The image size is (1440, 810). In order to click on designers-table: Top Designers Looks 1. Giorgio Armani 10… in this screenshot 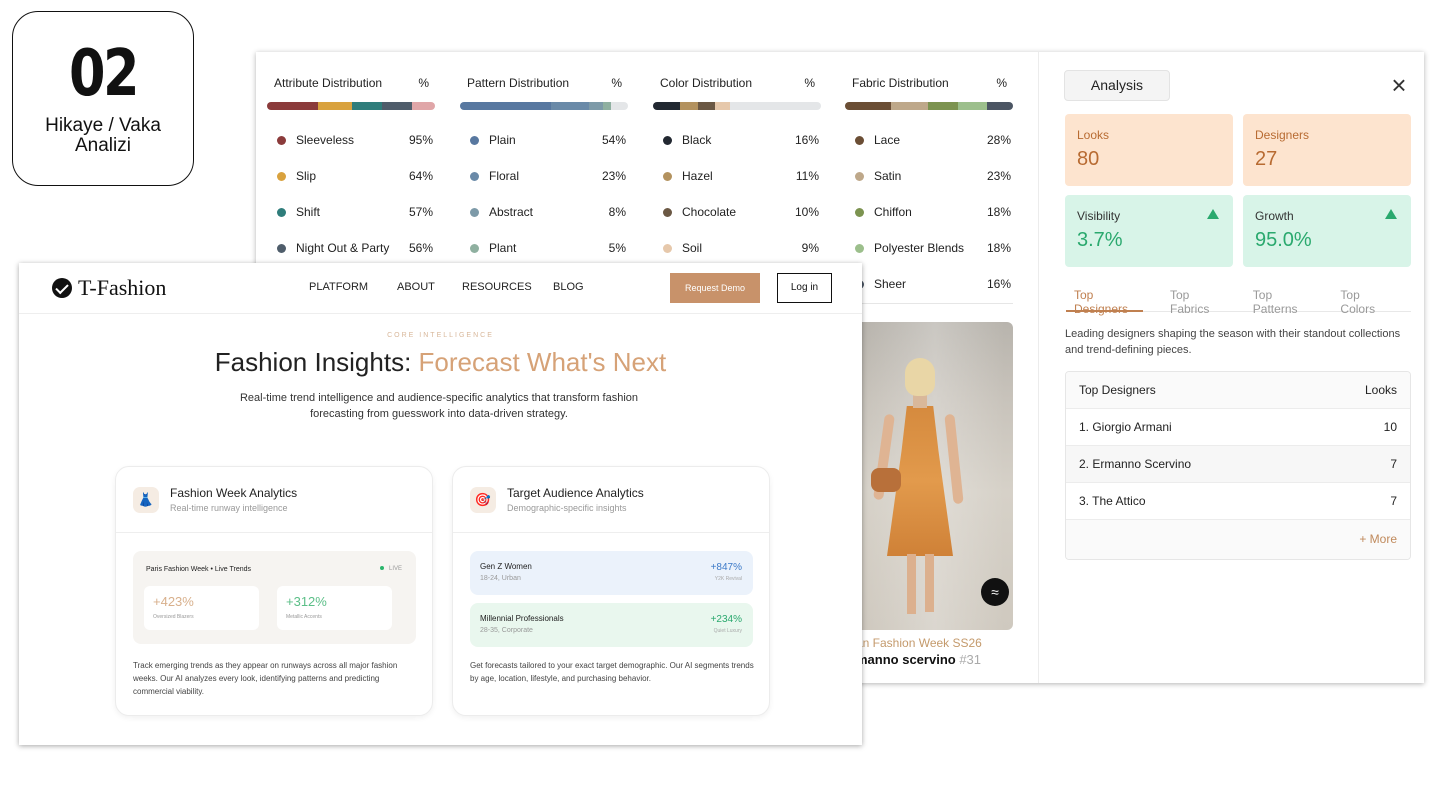, I will do `click(1238, 465)`.